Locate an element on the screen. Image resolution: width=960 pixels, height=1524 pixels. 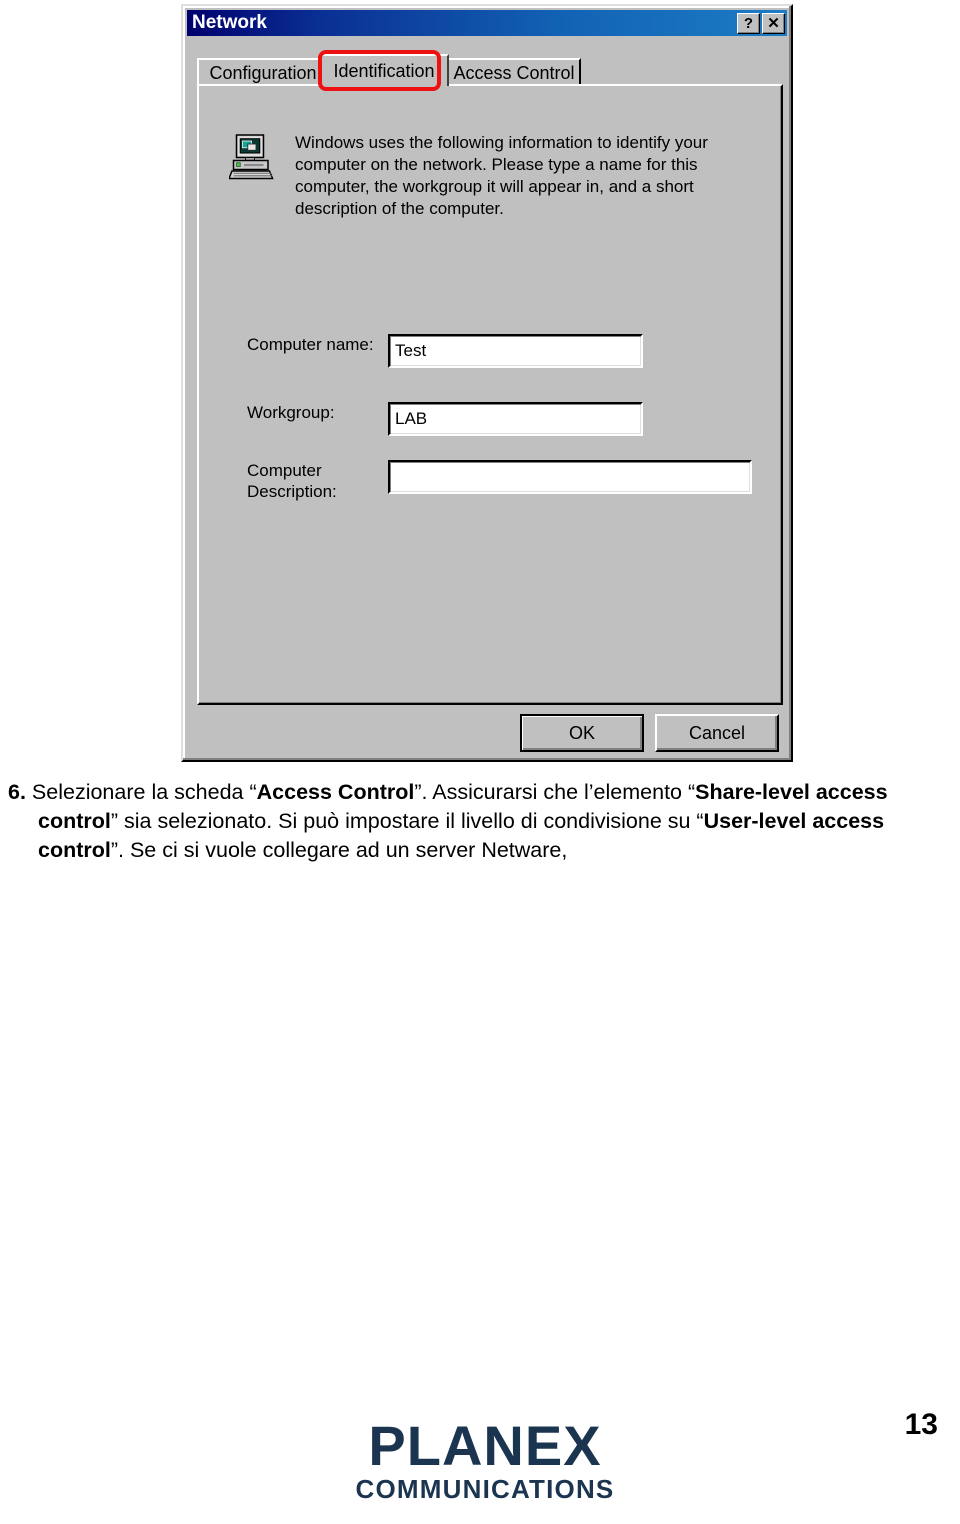
computer-name-input: Test is located at coordinates (515, 351).